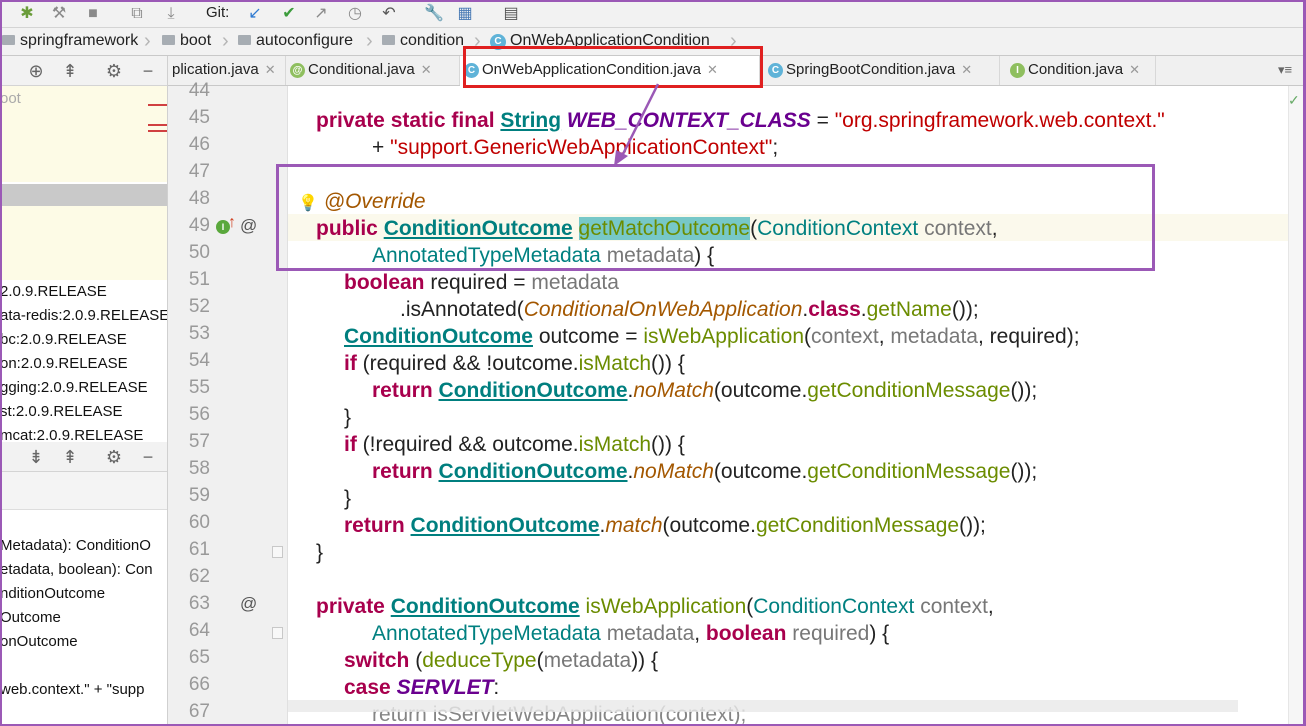  What do you see at coordinates (83, 546) in the screenshot?
I see `list-item: Metadata): ConditionO` at bounding box center [83, 546].